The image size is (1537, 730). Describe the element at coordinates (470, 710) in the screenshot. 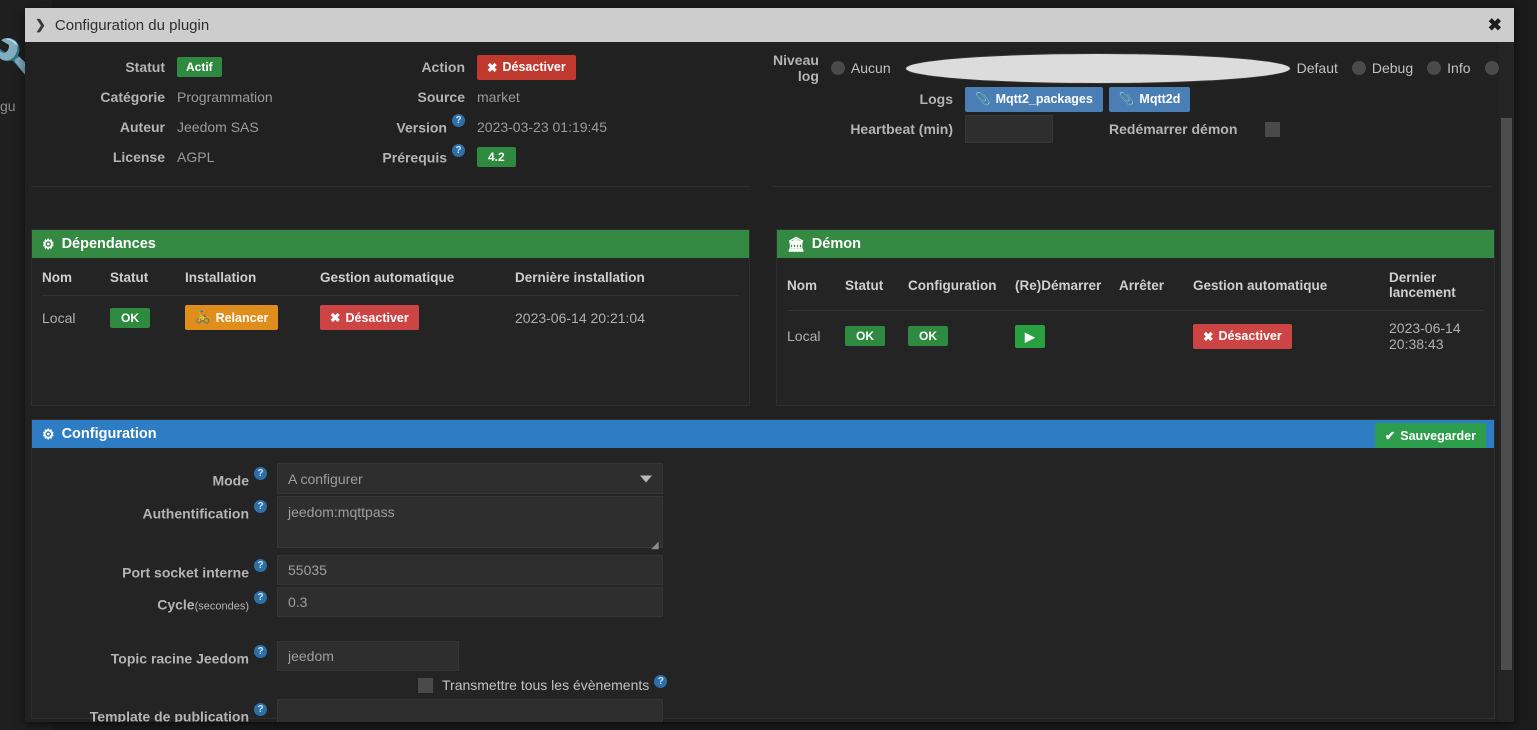

I see `template-de-publication-input` at that location.